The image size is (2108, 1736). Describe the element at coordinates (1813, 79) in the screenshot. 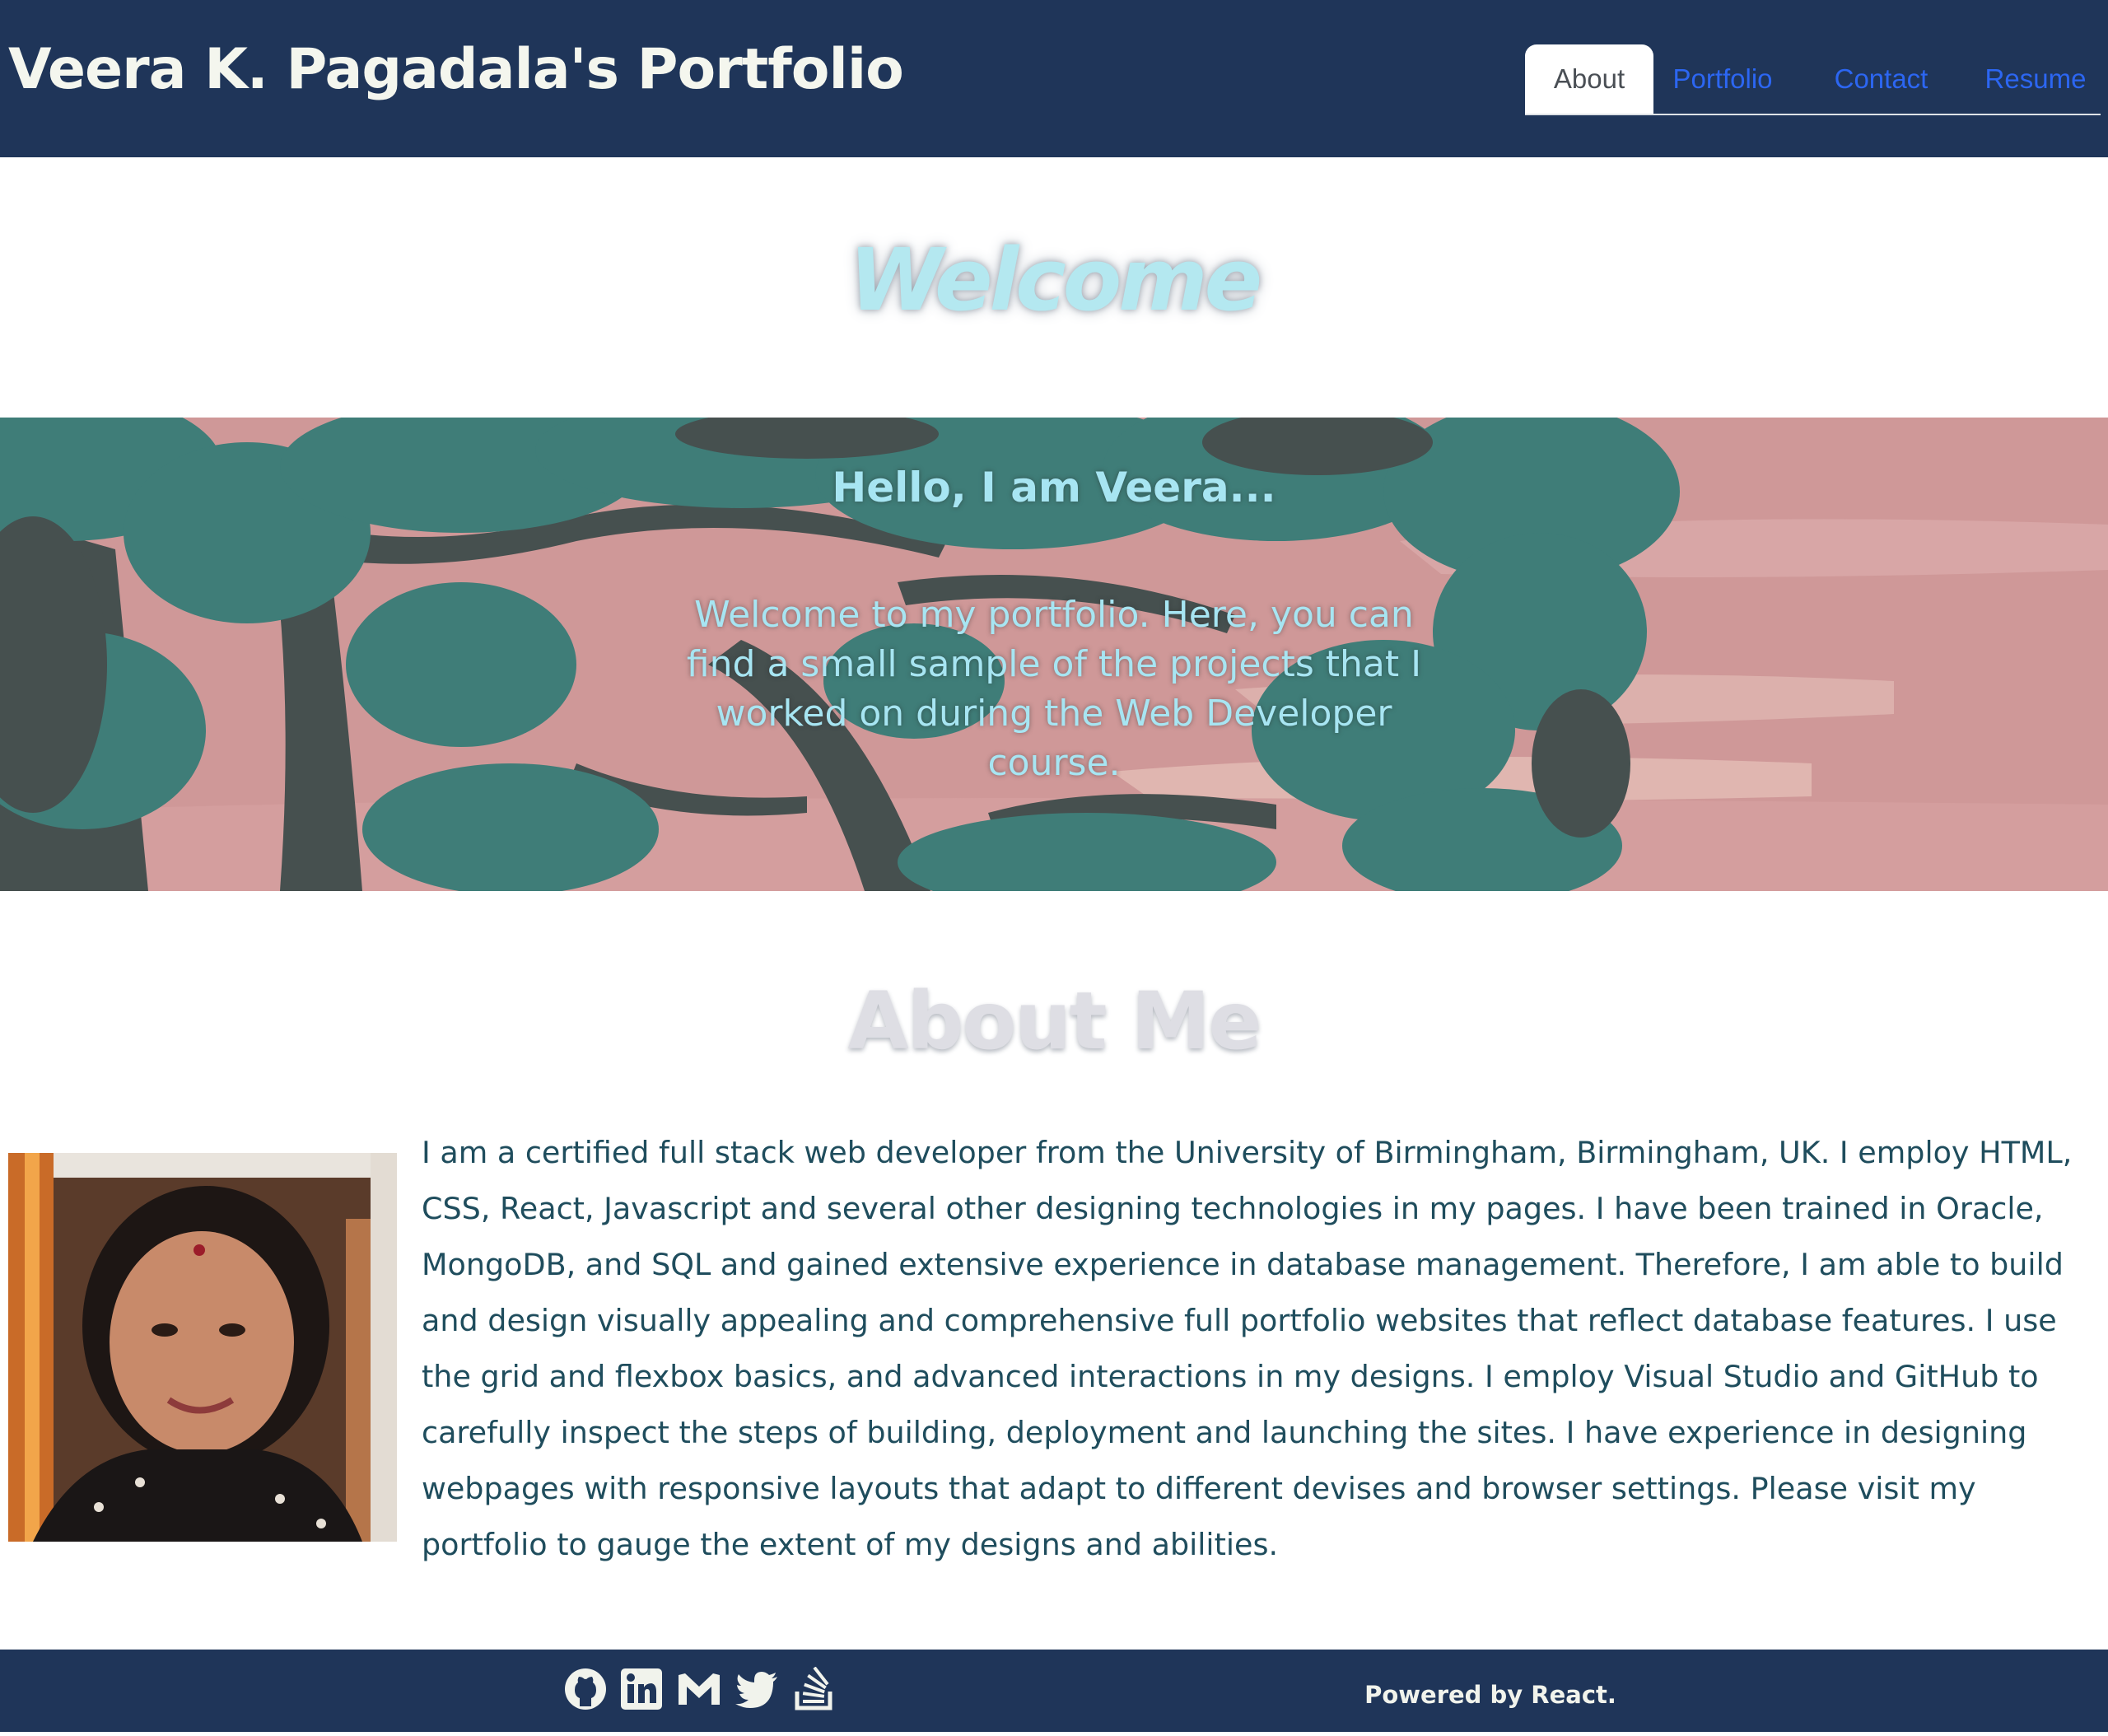

I see `nav-tabs: About Portfolio Contact Resume` at that location.